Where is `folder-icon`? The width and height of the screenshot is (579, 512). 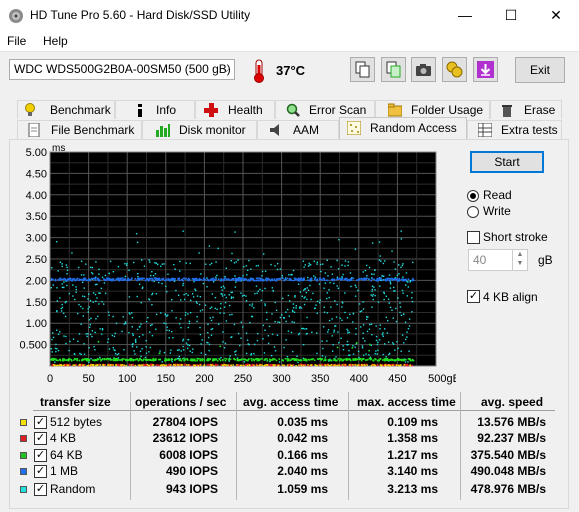 folder-icon is located at coordinates (395, 110).